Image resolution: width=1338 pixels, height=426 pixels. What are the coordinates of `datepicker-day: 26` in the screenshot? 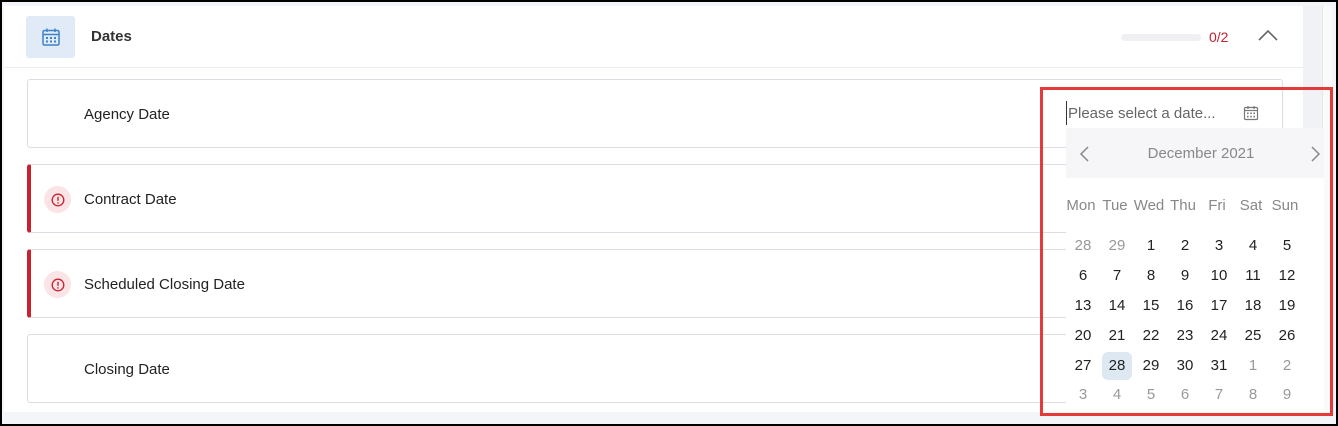 It's located at (1287, 336).